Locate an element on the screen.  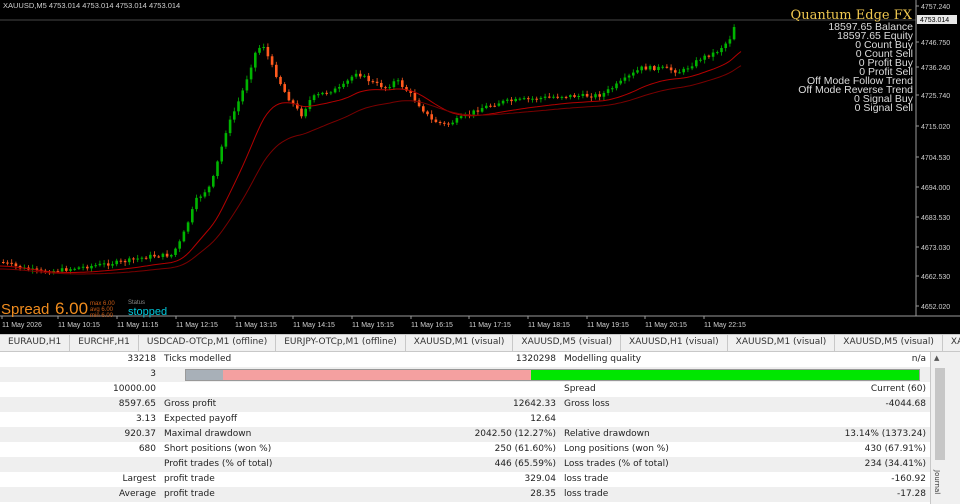
time-label: 11 May 12:15 is located at coordinates (197, 325).